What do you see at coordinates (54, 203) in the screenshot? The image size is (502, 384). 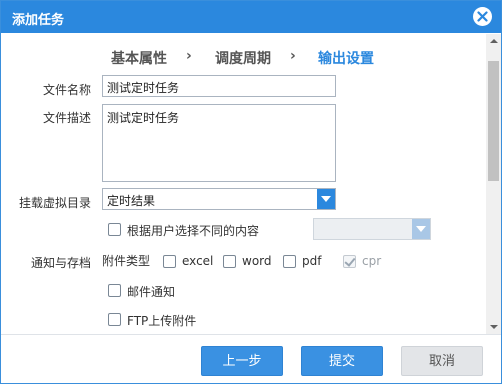 I see `mount-dir-label: 挂载虚拟目录` at bounding box center [54, 203].